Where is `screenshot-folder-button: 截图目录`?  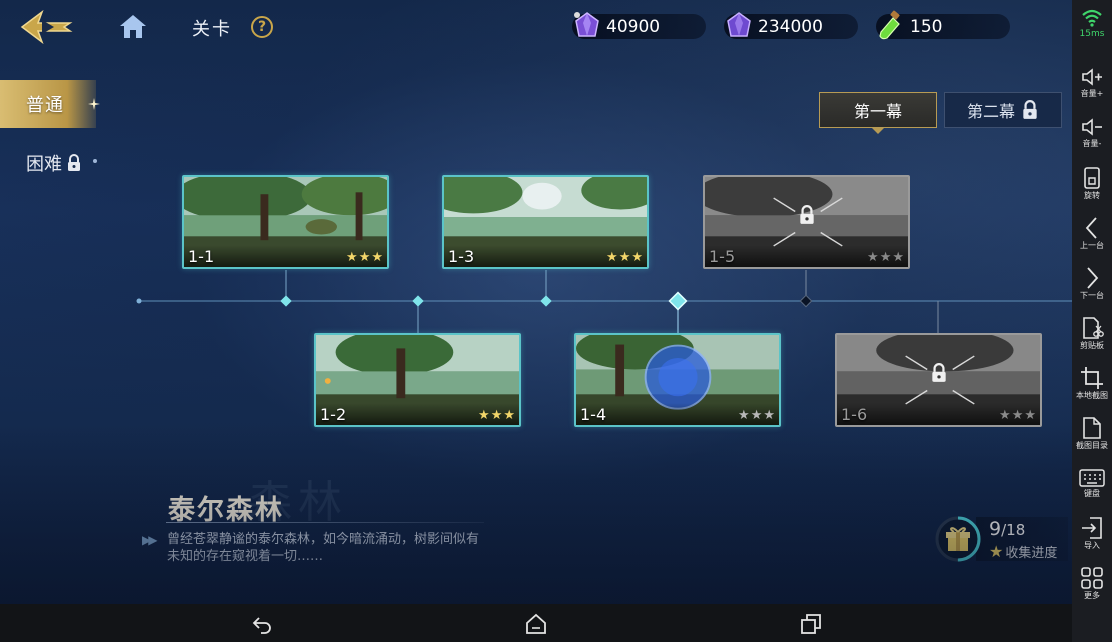
screenshot-folder-button: 截图目录 is located at coordinates (1092, 433).